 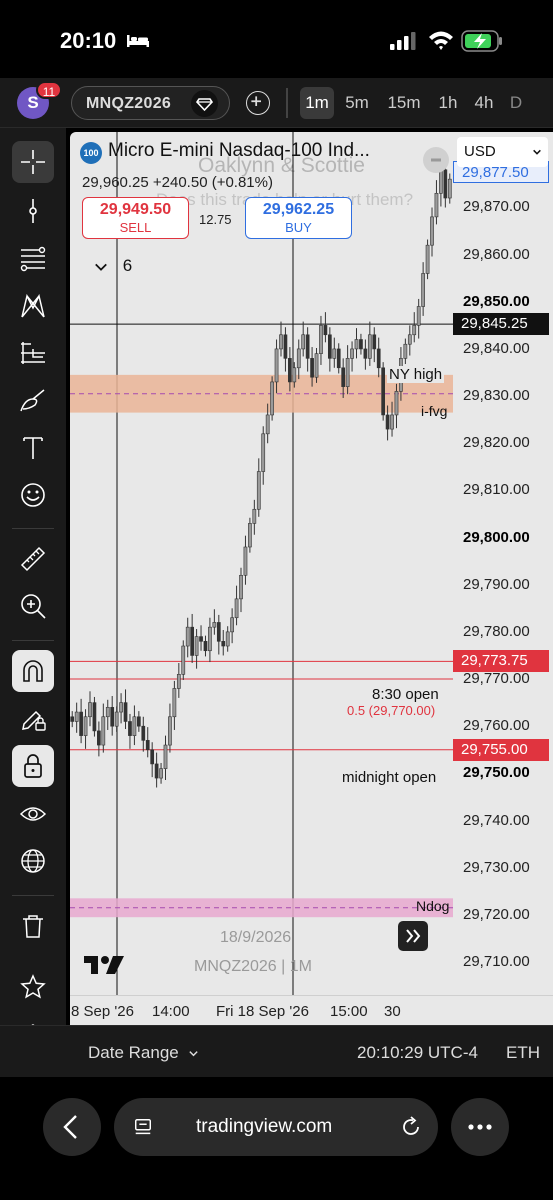 I want to click on ellipsis-icon, so click(x=480, y=1127).